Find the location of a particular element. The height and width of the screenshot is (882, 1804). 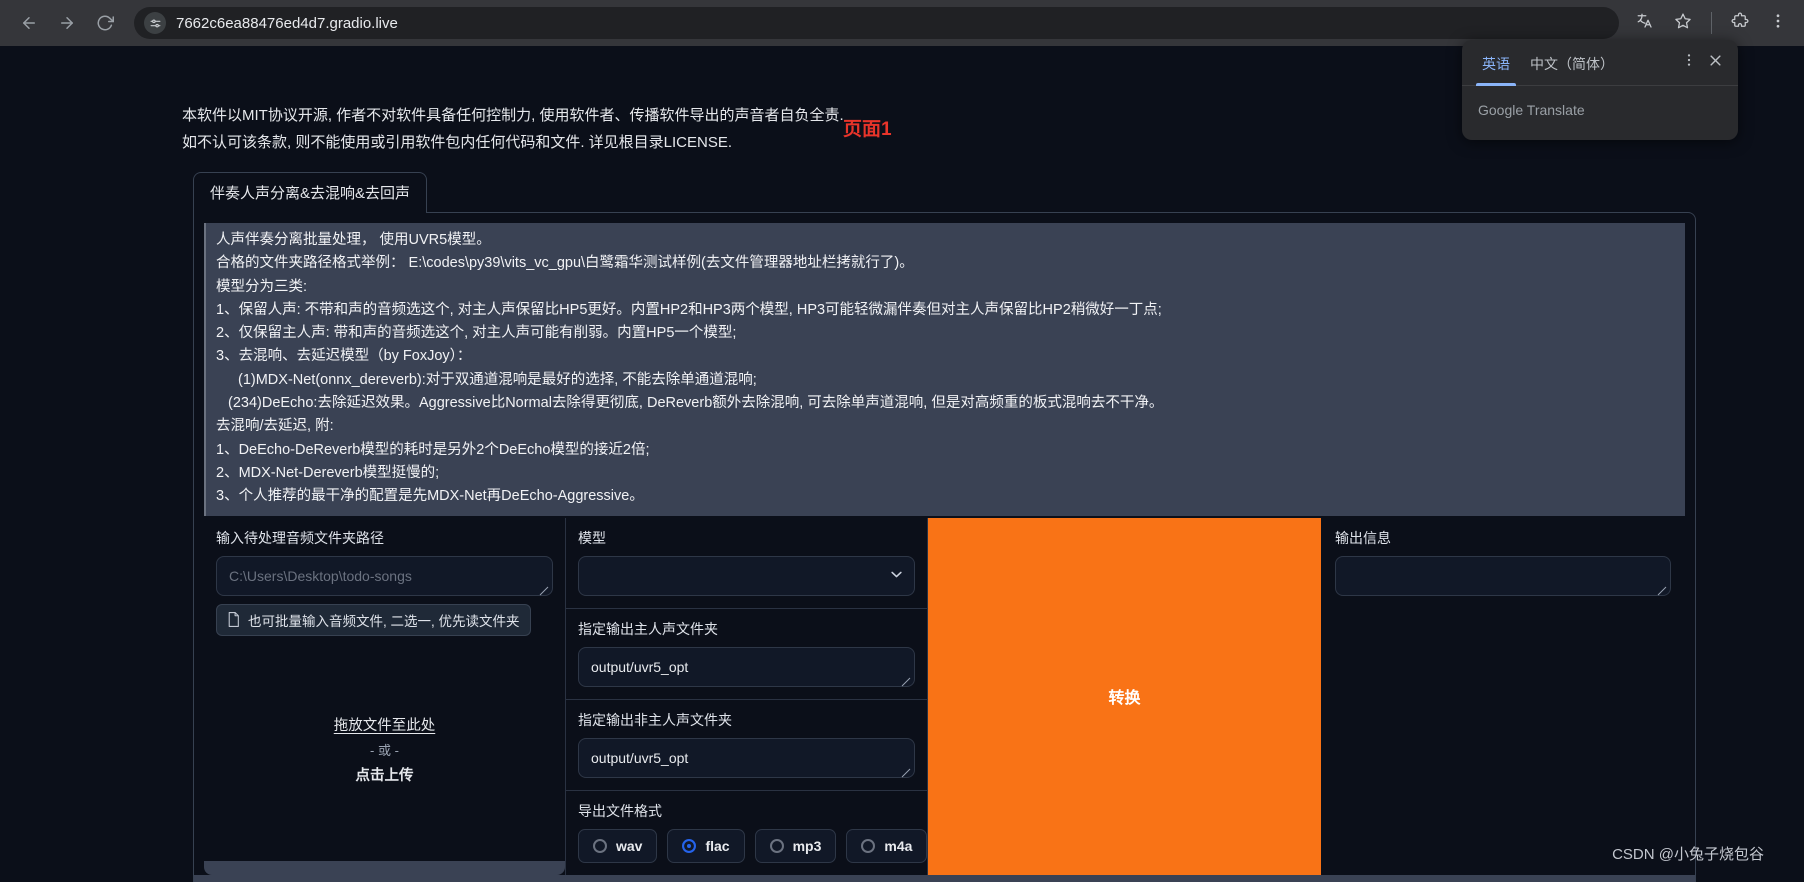

batch-input-hint-text: 也可批量输入音频文件, 二选一, 优先读文件夹 is located at coordinates (384, 621).